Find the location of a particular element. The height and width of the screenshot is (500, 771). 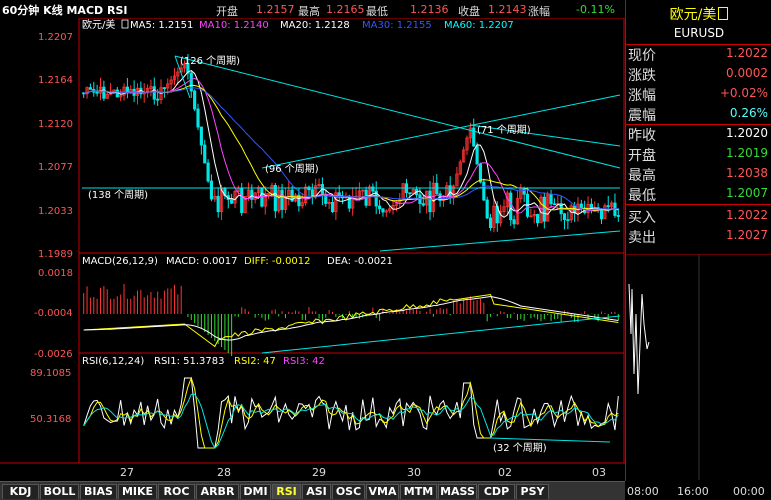

x-tick: 03 is located at coordinates (599, 472).